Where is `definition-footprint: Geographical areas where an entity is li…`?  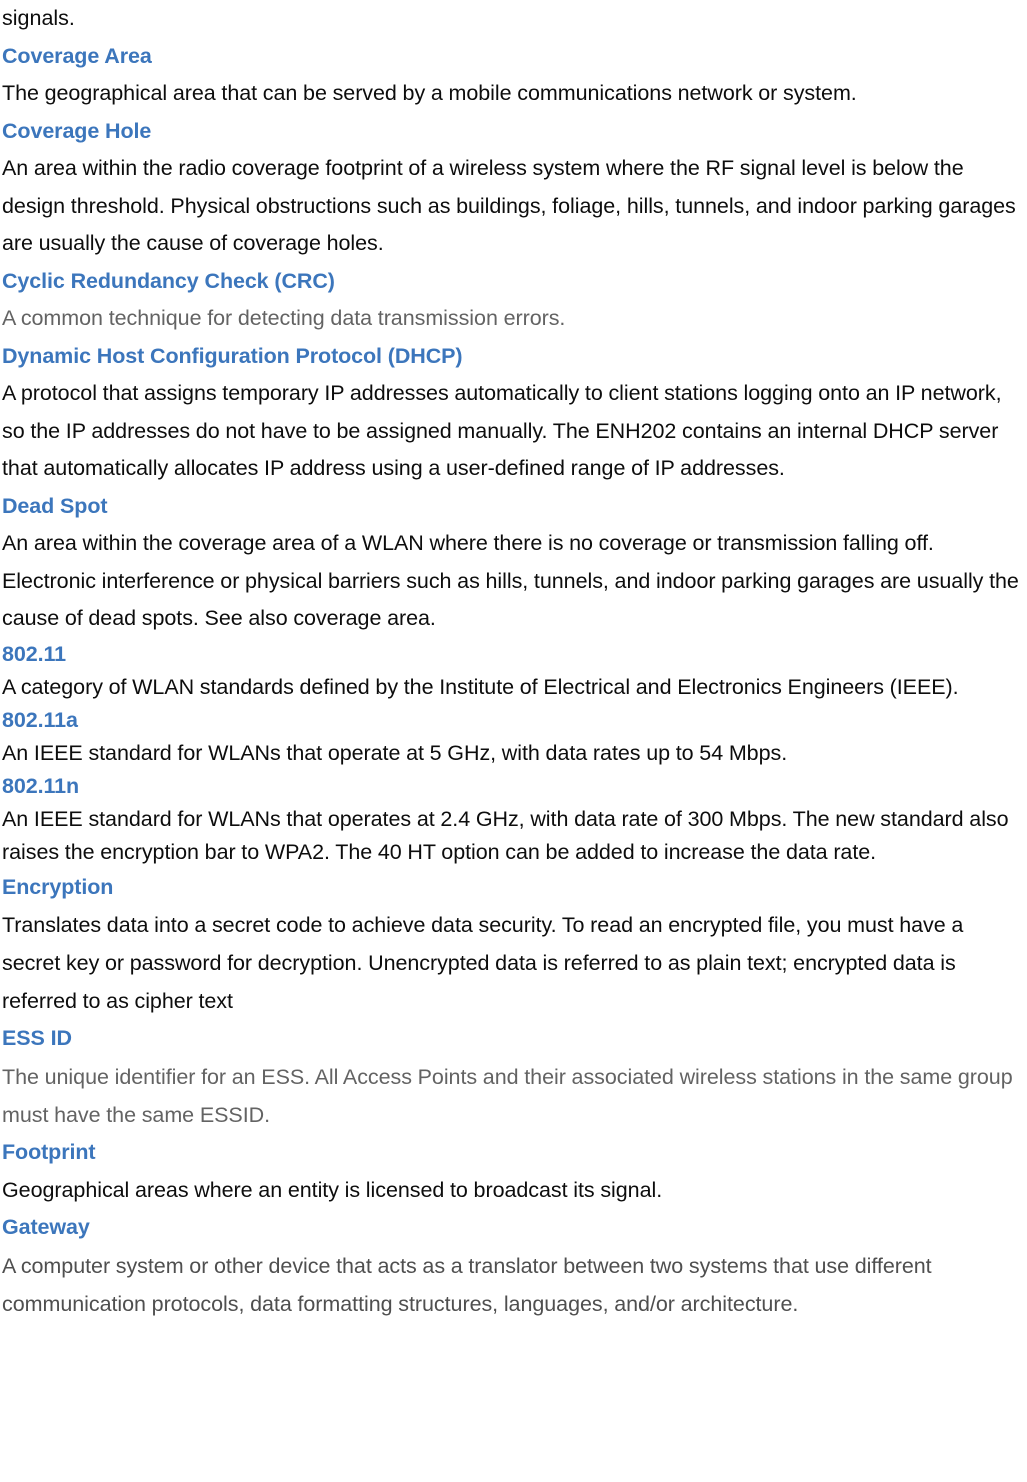
definition-footprint: Geographical areas where an entity is li… is located at coordinates (332, 1190).